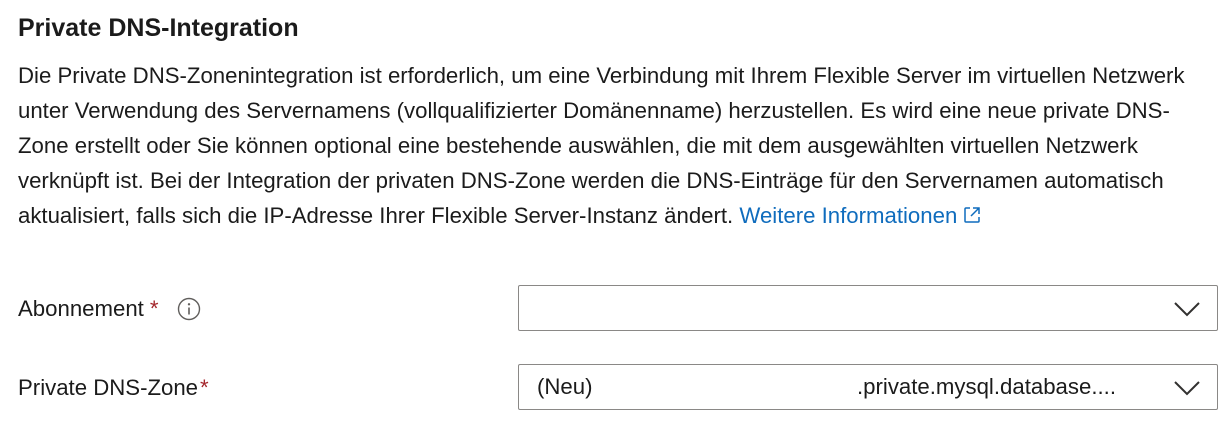 This screenshot has width=1232, height=424. I want to click on subscription-dropdown, so click(868, 308).